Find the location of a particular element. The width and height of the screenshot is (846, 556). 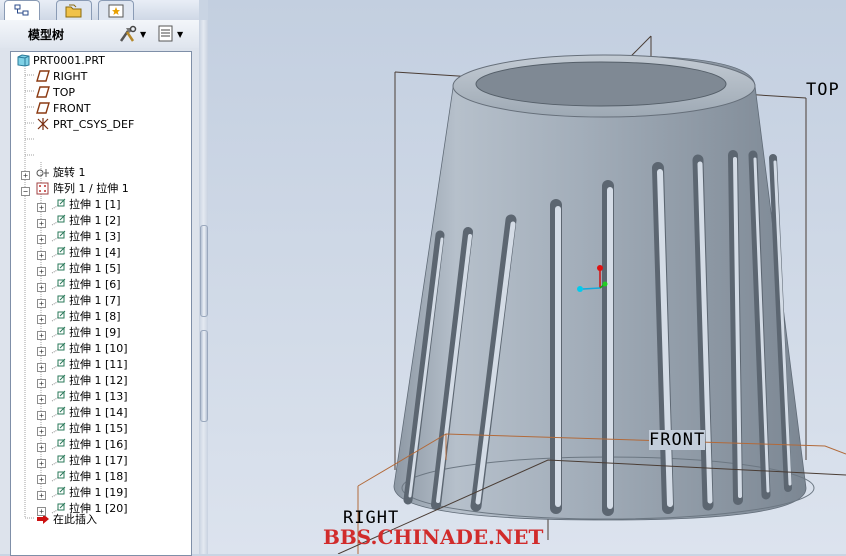

tree-item-extrude: 拉伸 1 [10] is located at coordinates (89, 348).